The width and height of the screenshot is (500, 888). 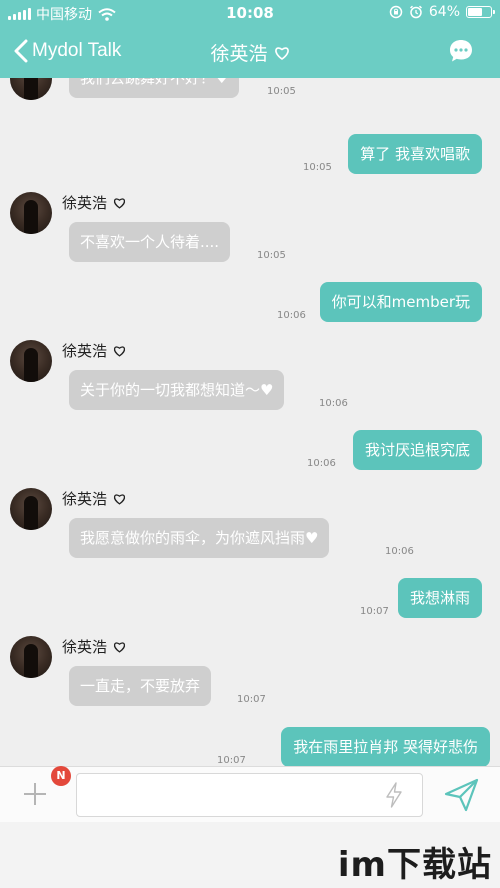 What do you see at coordinates (177, 390) in the screenshot?
I see `message-bubble: 关于你的一切我都想知道～♥` at bounding box center [177, 390].